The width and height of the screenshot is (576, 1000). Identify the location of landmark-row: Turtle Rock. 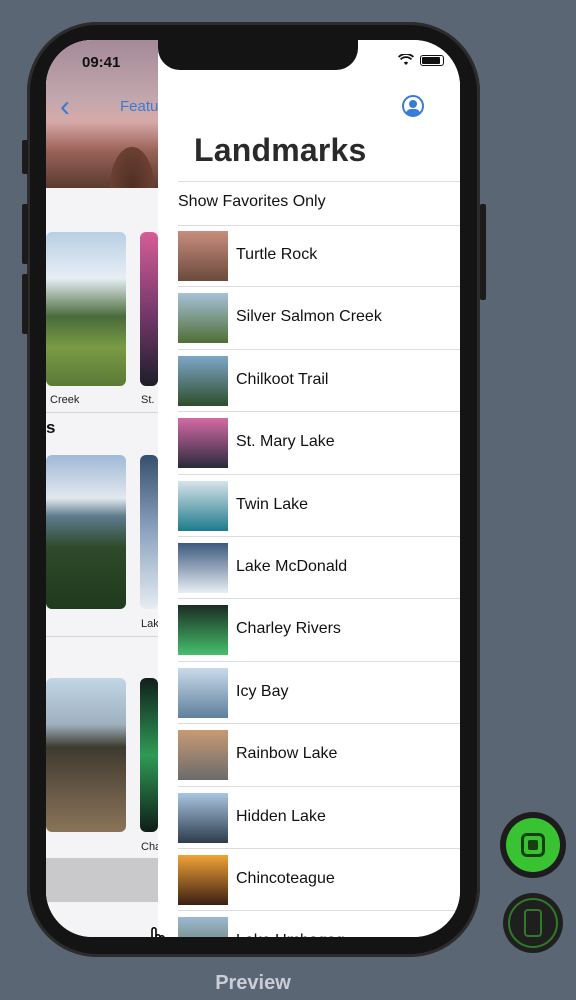
(309, 256).